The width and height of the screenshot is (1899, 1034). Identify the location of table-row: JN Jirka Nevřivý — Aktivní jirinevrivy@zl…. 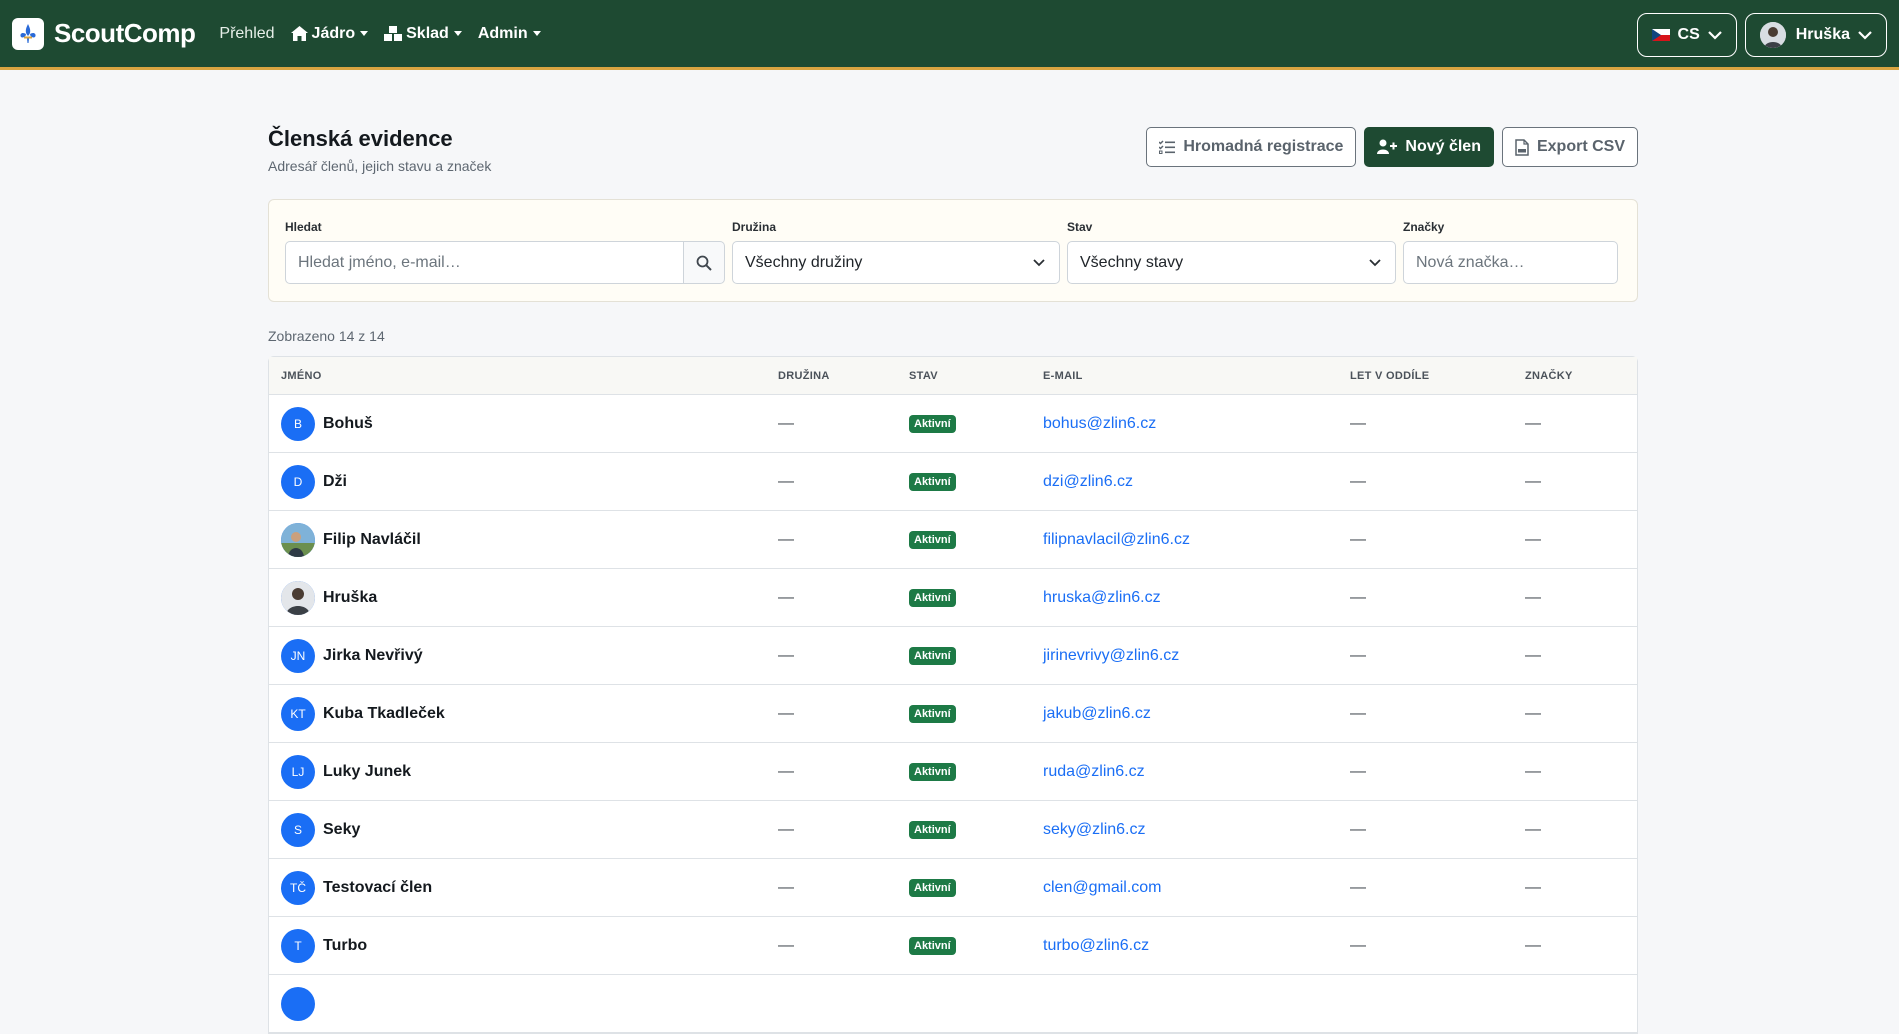
(953, 656).